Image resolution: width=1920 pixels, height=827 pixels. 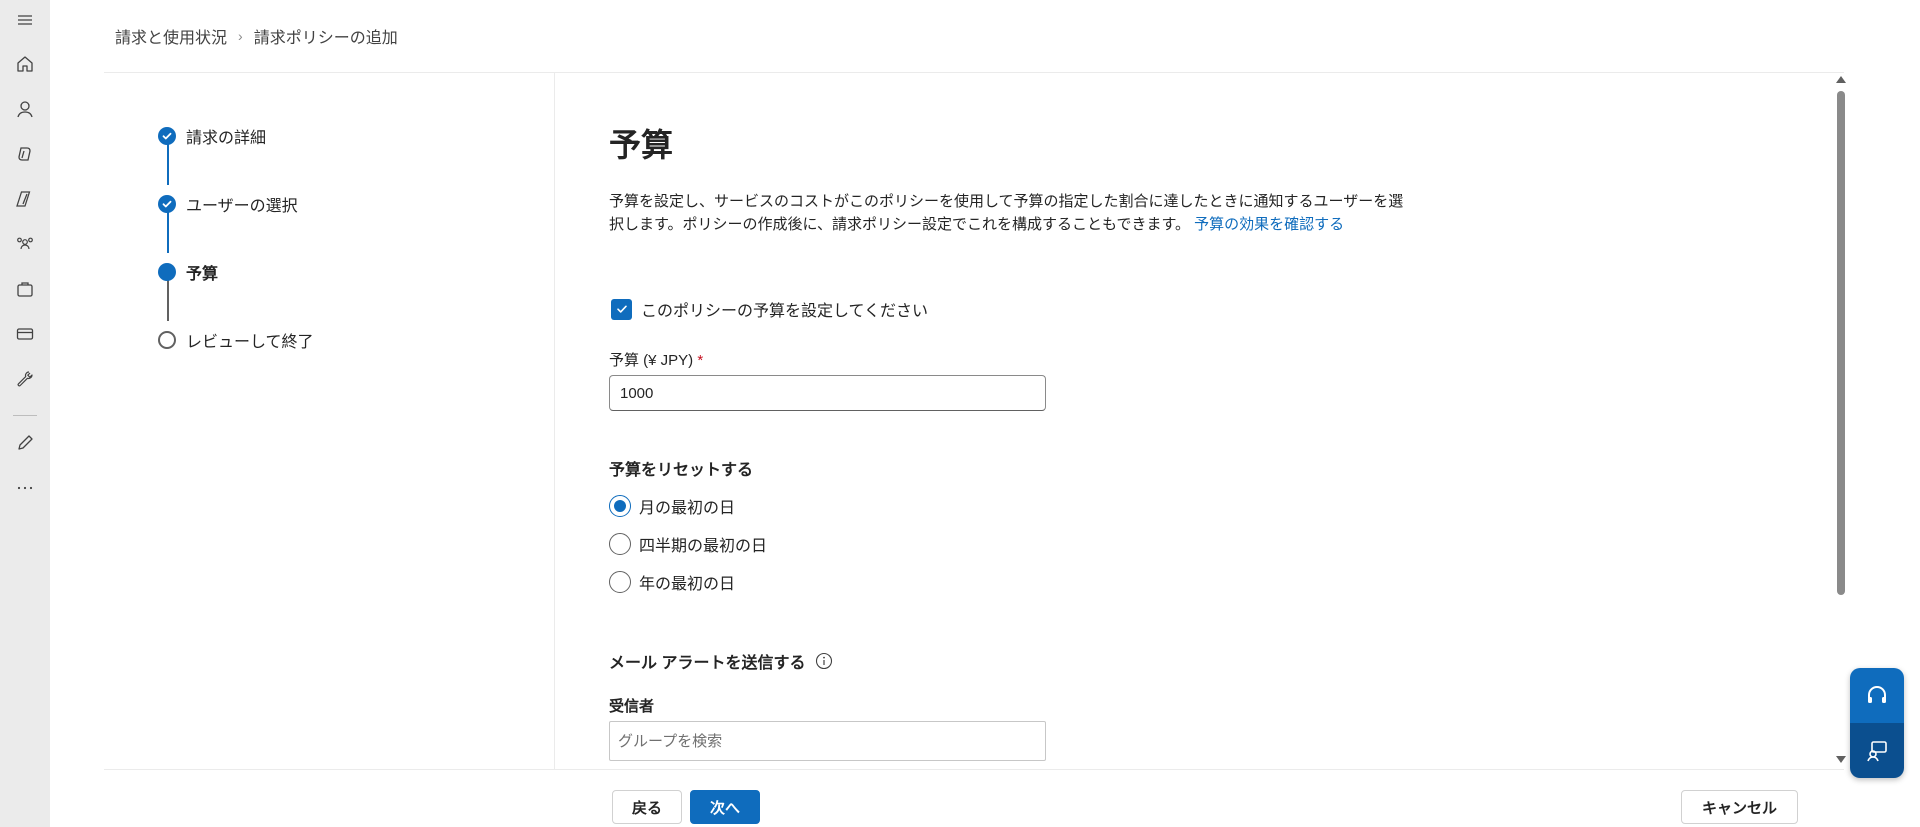 I want to click on radio-selected-icon, so click(x=620, y=506).